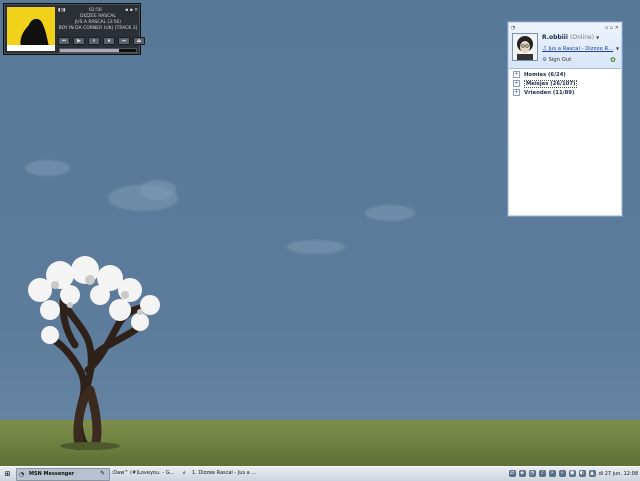  What do you see at coordinates (94, 353) in the screenshot?
I see `tree-illustration` at bounding box center [94, 353].